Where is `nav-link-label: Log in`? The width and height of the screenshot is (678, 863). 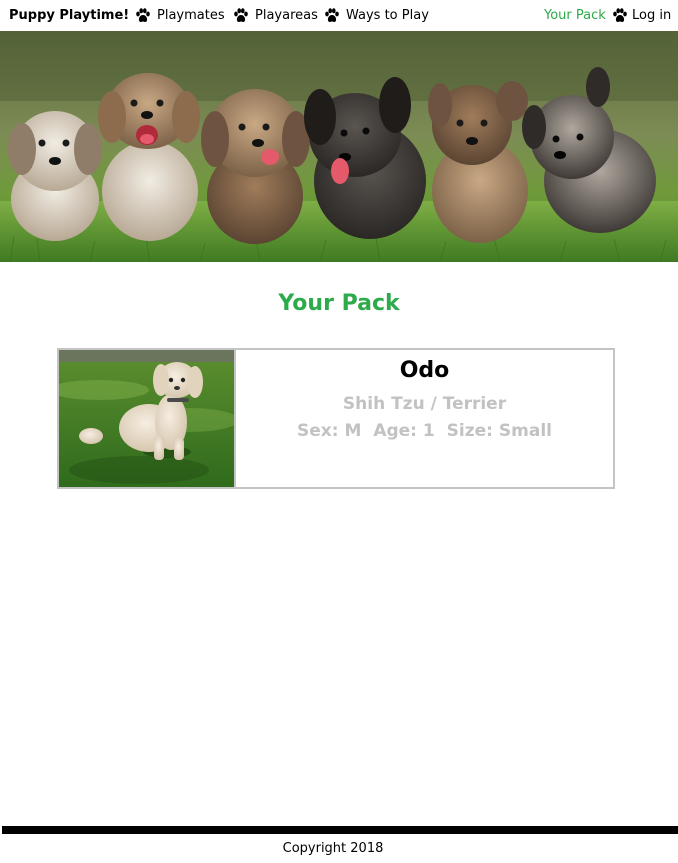 nav-link-label: Log in is located at coordinates (652, 15).